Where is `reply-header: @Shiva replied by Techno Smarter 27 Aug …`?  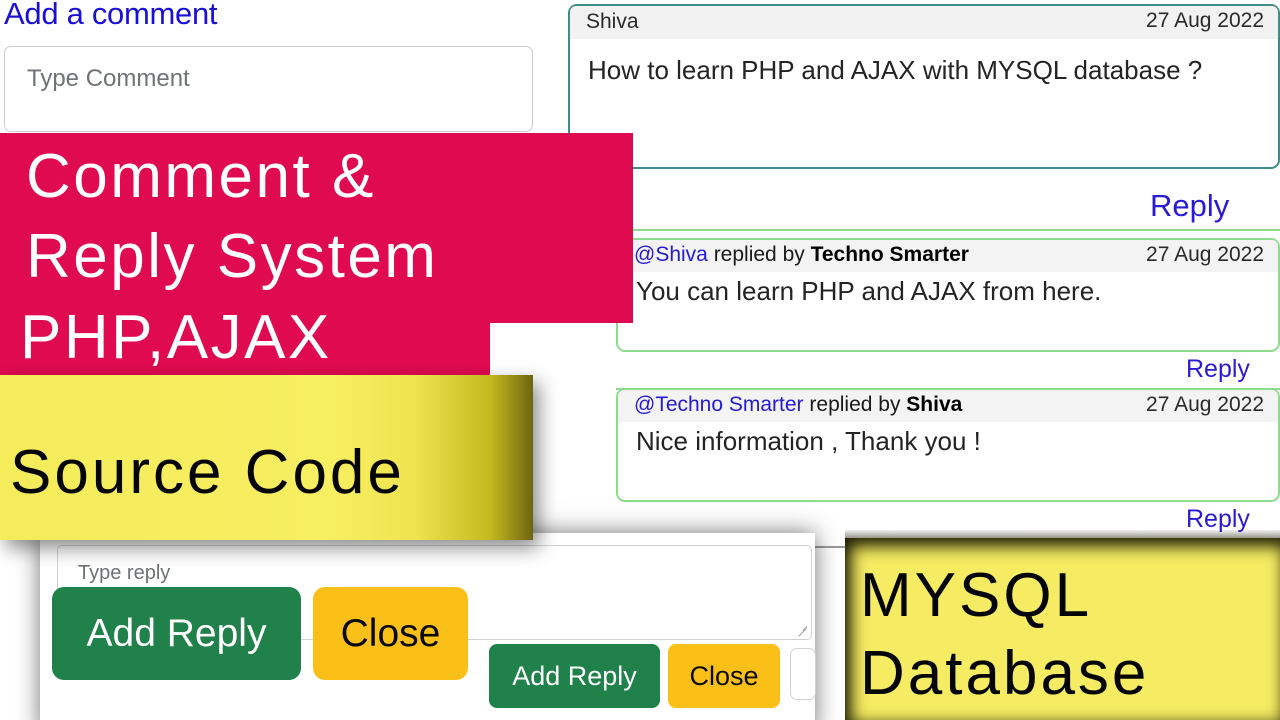
reply-header: @Shiva replied by Techno Smarter 27 Aug … is located at coordinates (948, 256).